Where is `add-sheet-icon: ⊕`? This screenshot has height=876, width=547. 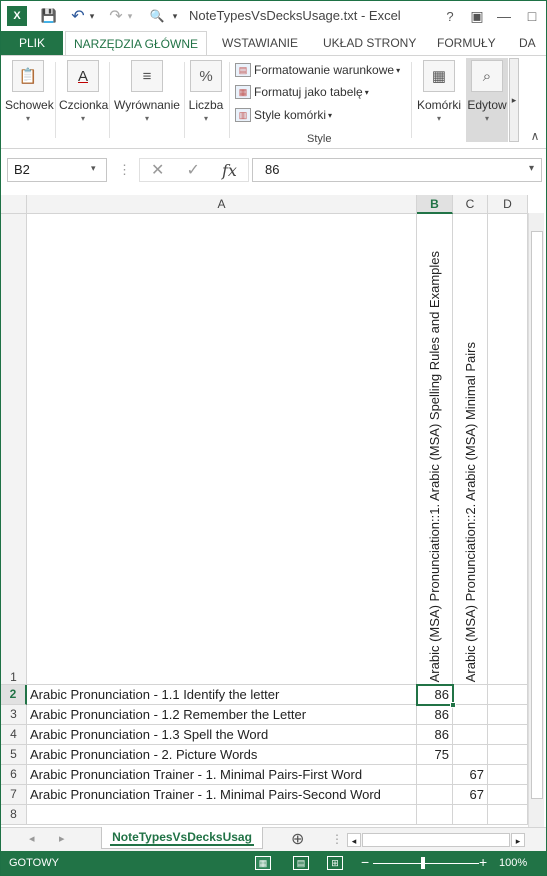 add-sheet-icon: ⊕ is located at coordinates (297, 839).